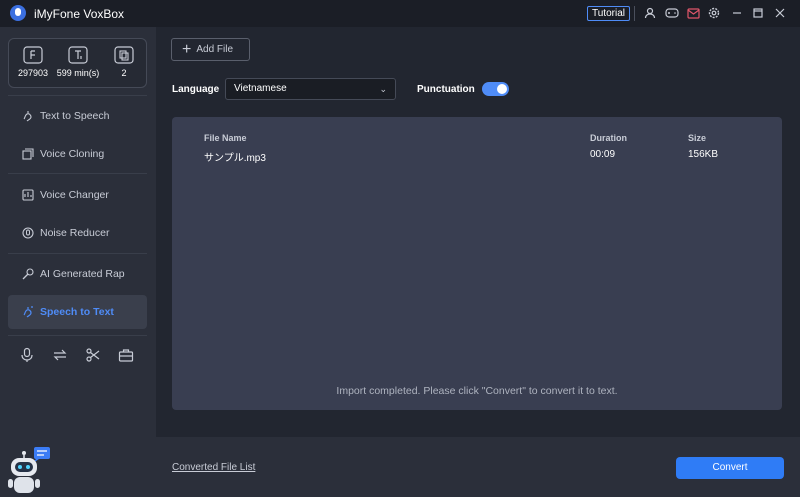 The height and width of the screenshot is (497, 800). What do you see at coordinates (693, 13) in the screenshot?
I see `mail-icon` at bounding box center [693, 13].